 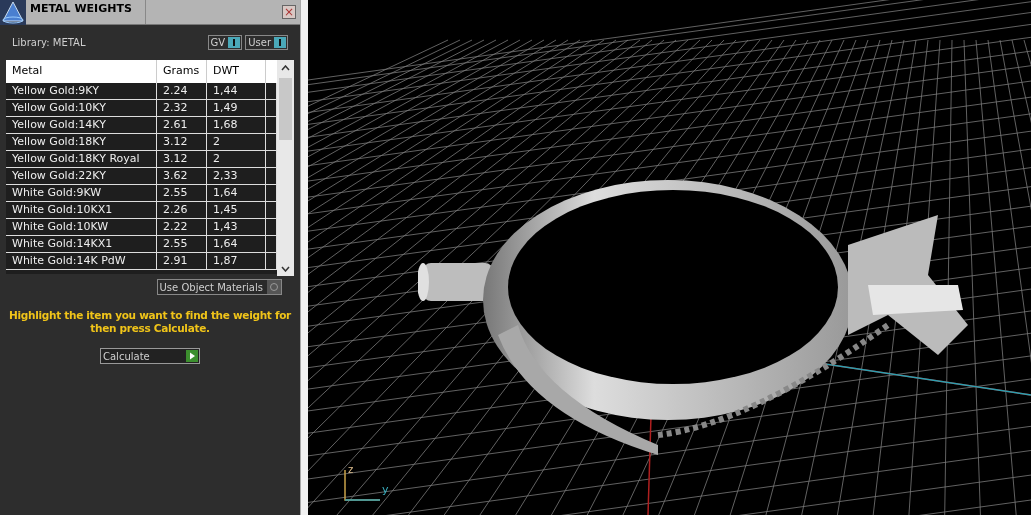 What do you see at coordinates (219, 287) in the screenshot?
I see `use-object-materials-checkbox: Use Object Materials` at bounding box center [219, 287].